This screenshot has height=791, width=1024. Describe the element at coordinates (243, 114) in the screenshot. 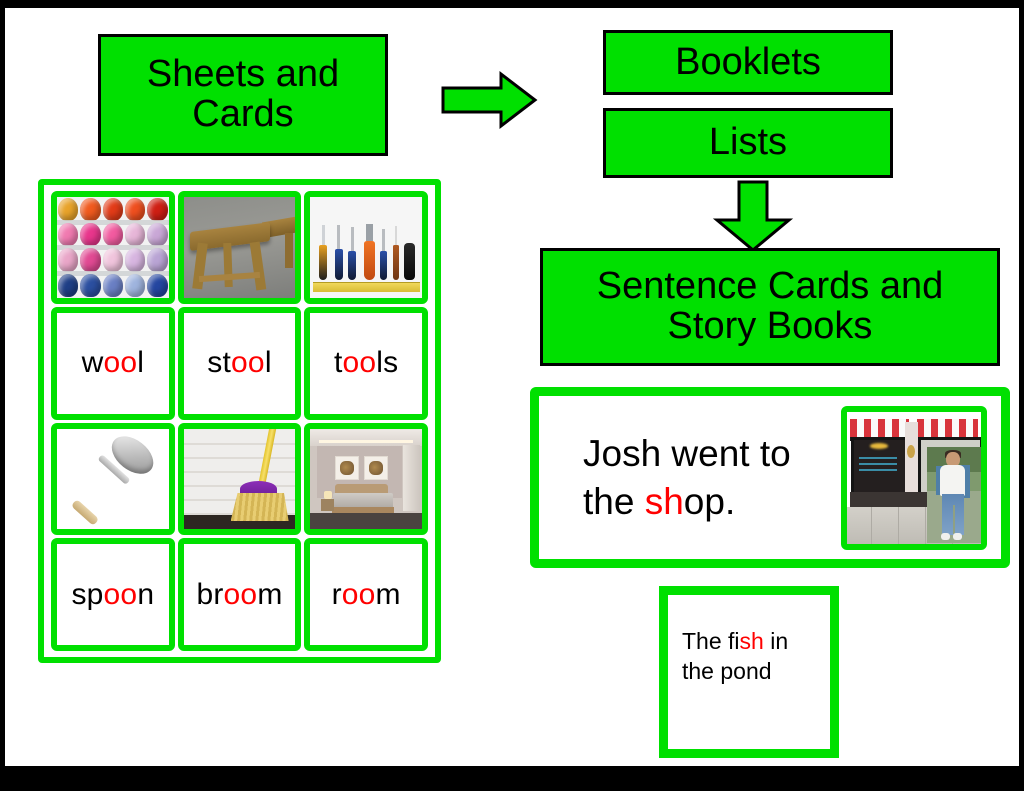

I see `box-sheets-line2: Cards` at that location.